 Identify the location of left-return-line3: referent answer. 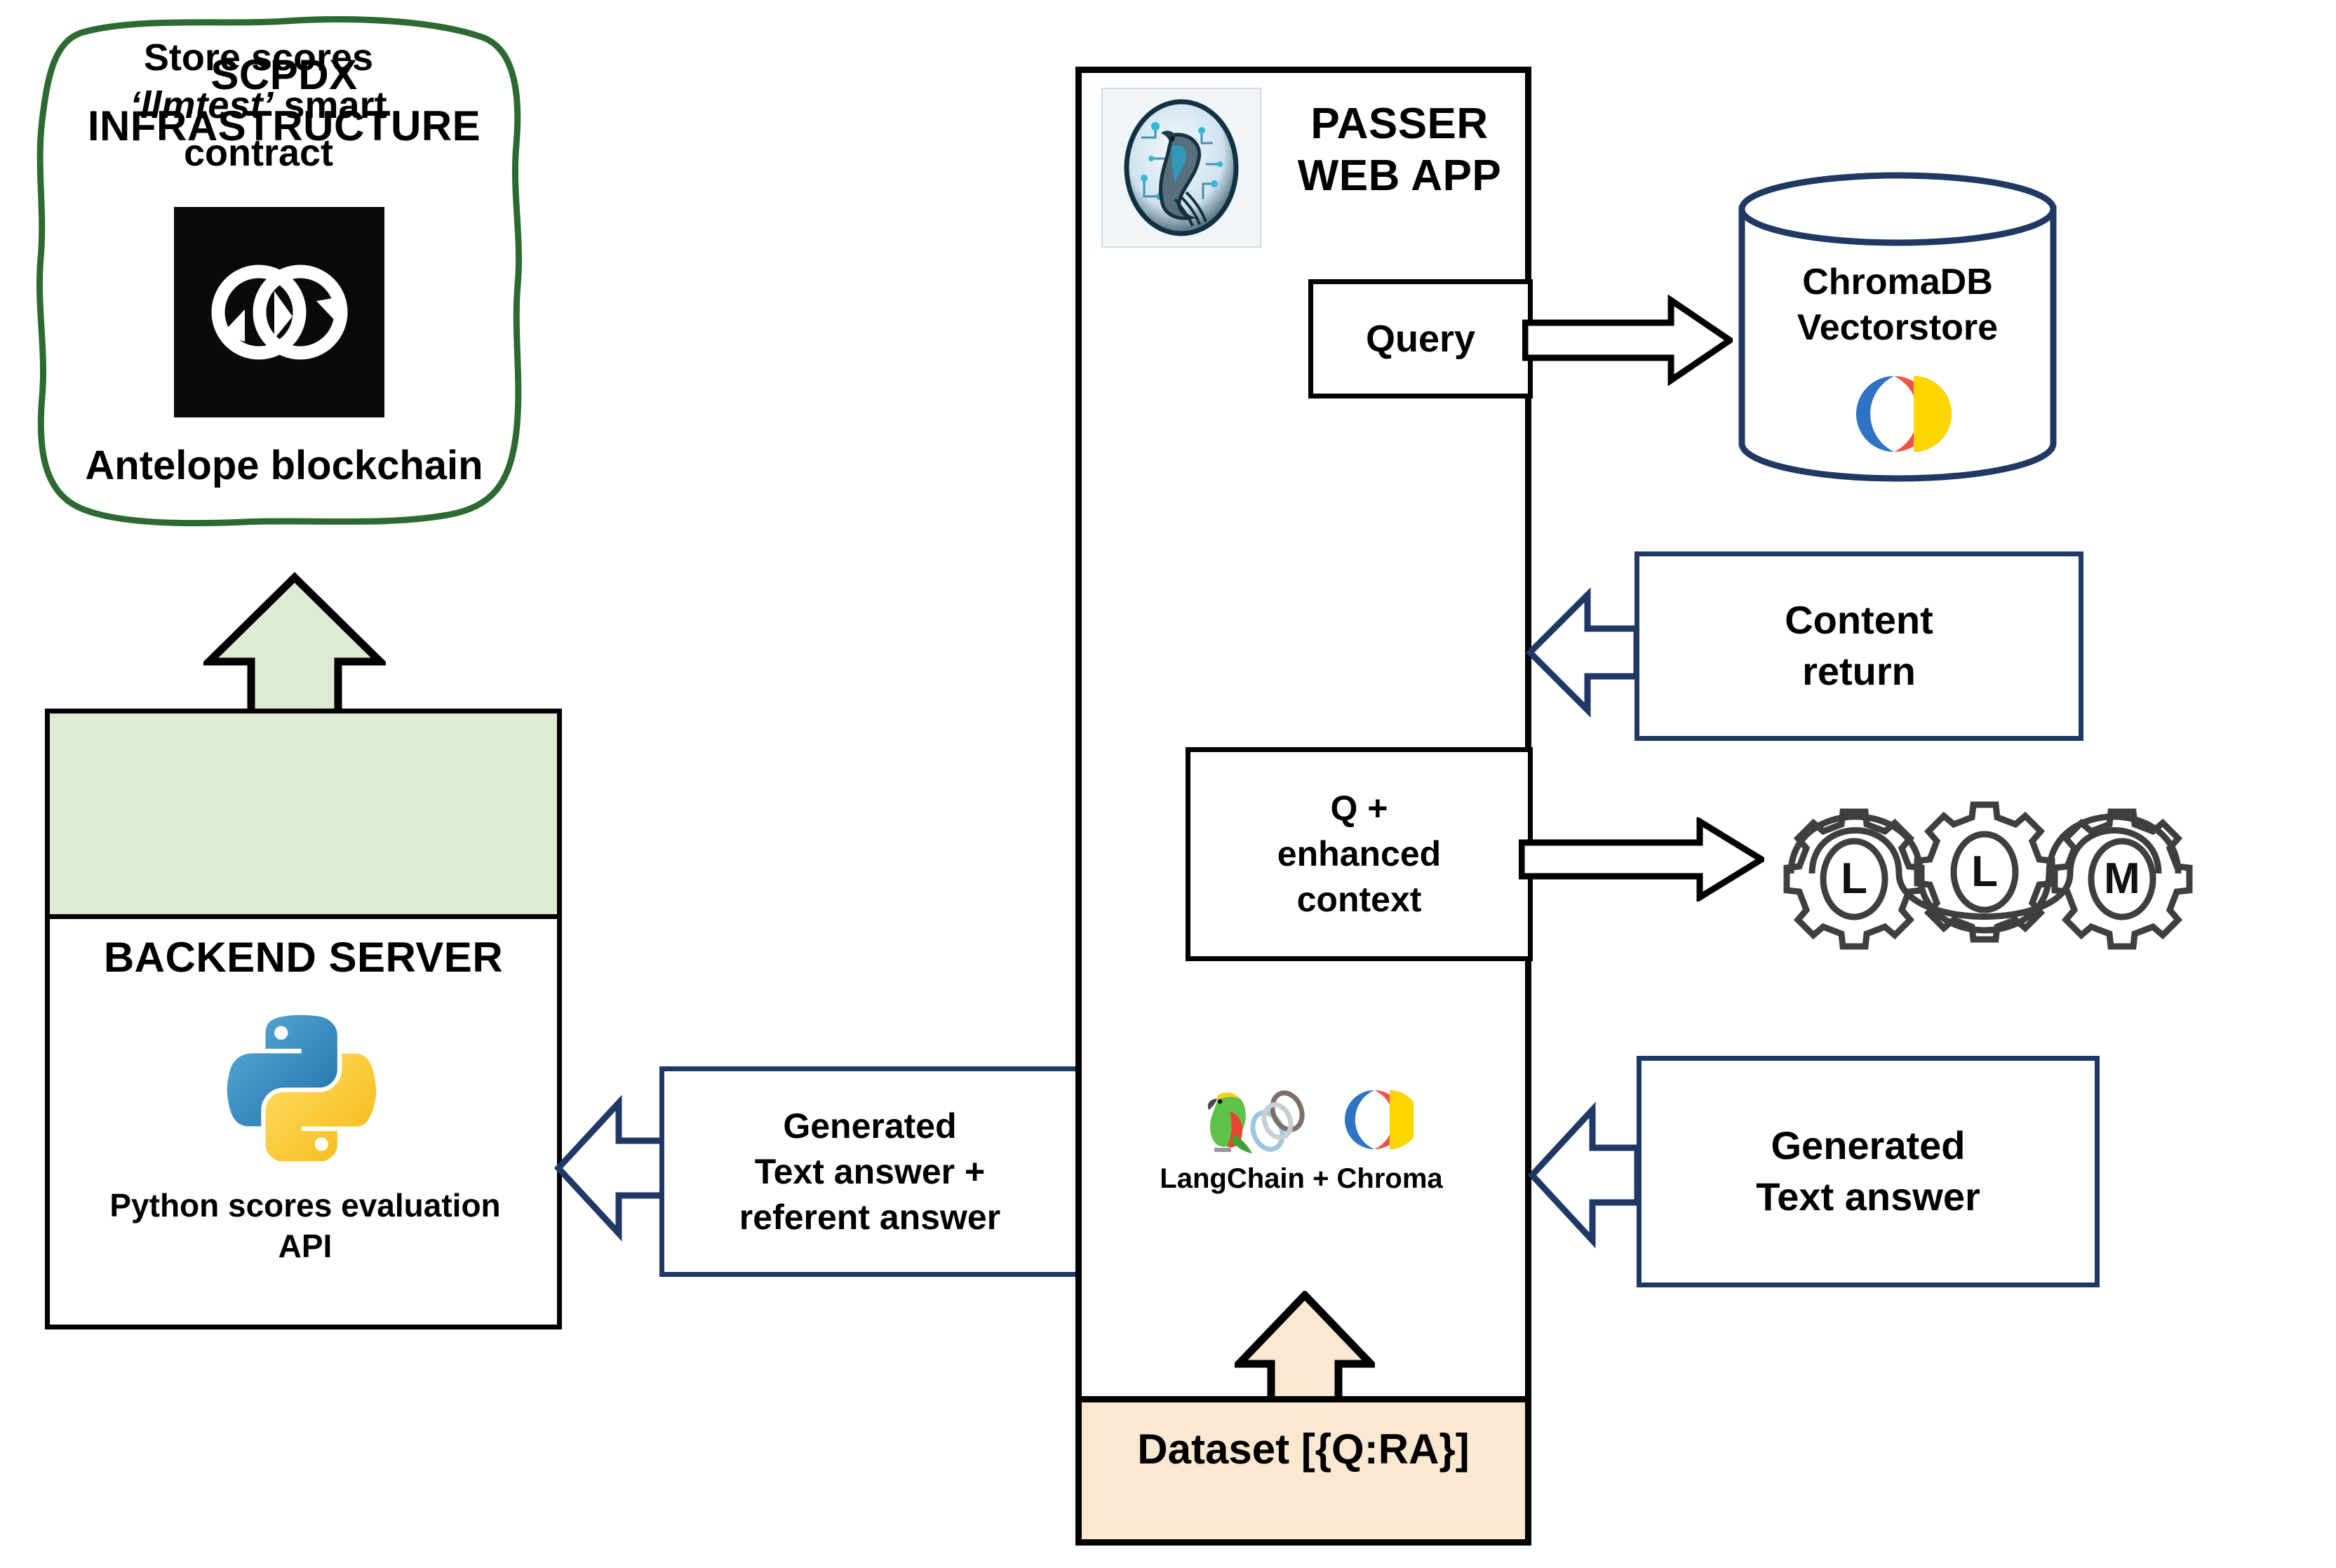
(870, 1217).